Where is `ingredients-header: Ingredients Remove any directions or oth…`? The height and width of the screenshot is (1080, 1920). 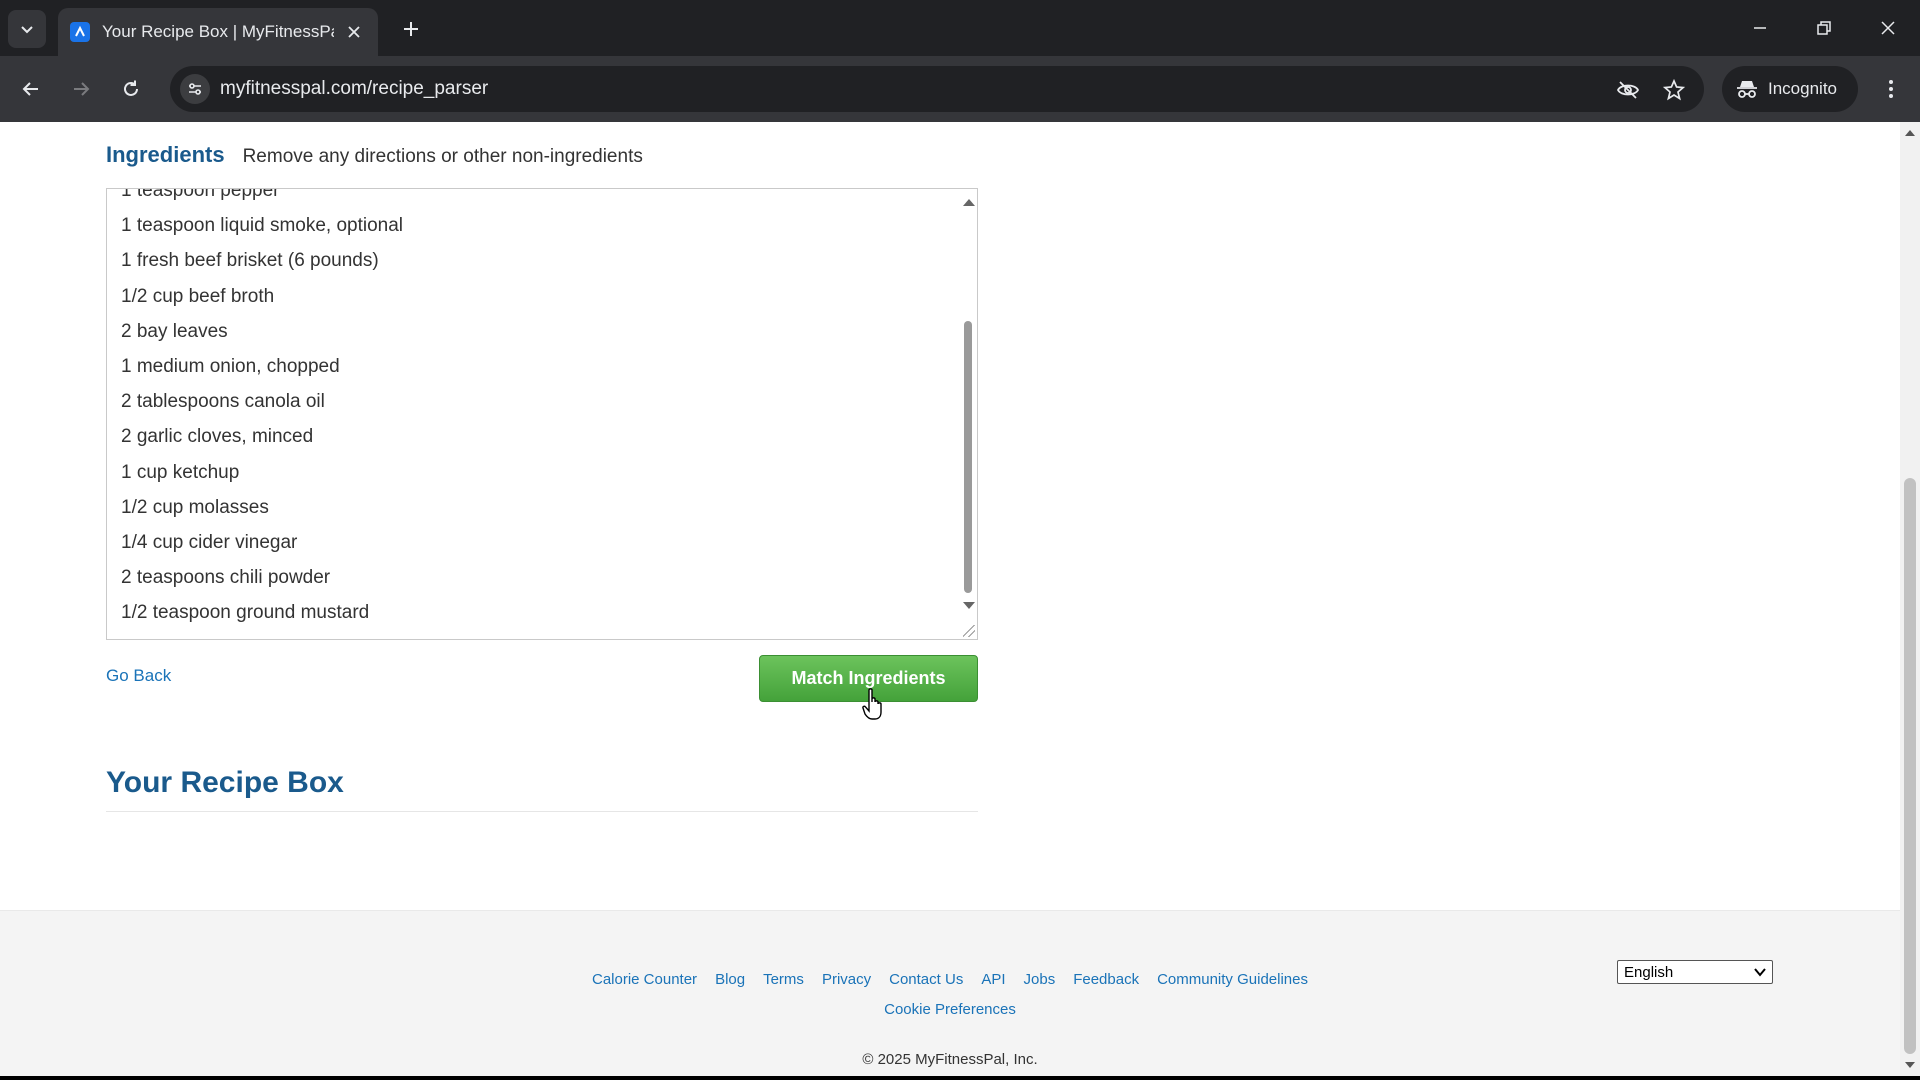 ingredients-header: Ingredients Remove any directions or oth… is located at coordinates (374, 155).